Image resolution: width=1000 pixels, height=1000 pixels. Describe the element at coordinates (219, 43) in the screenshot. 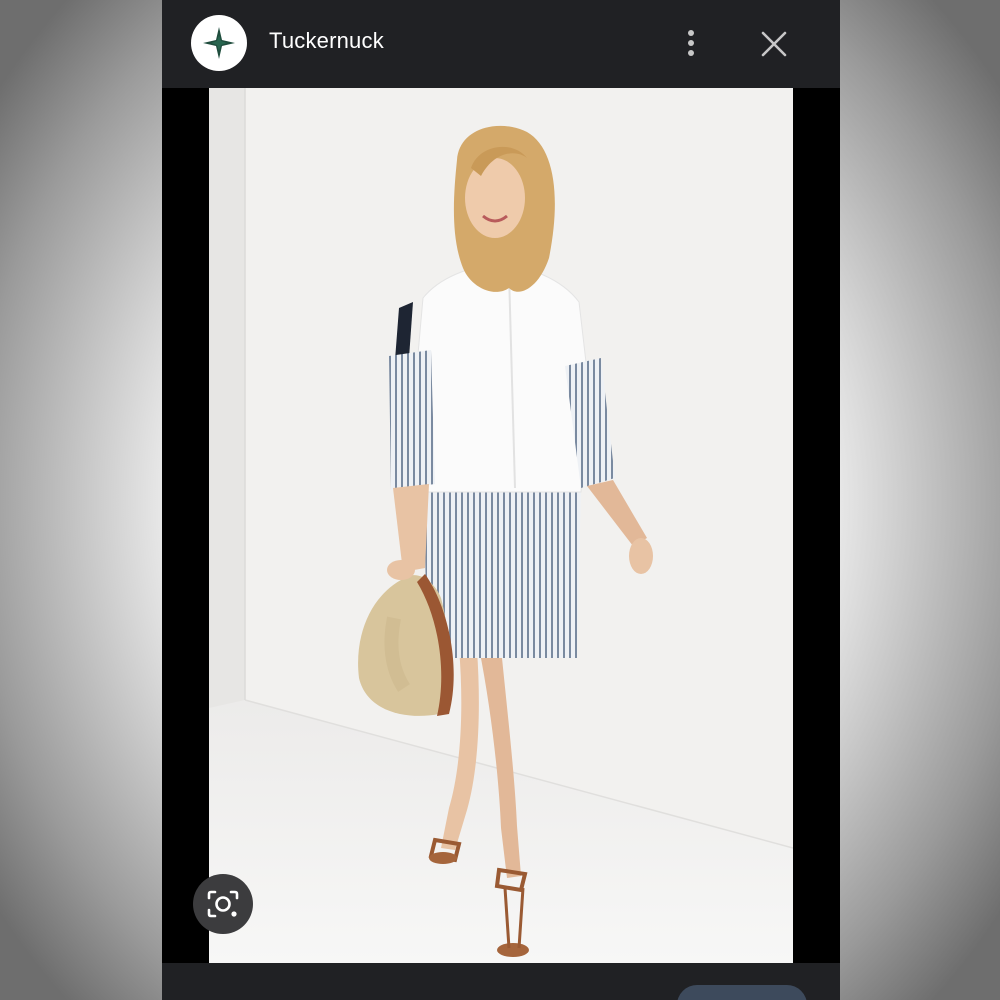

I see `tuckernuck-logo-icon` at that location.